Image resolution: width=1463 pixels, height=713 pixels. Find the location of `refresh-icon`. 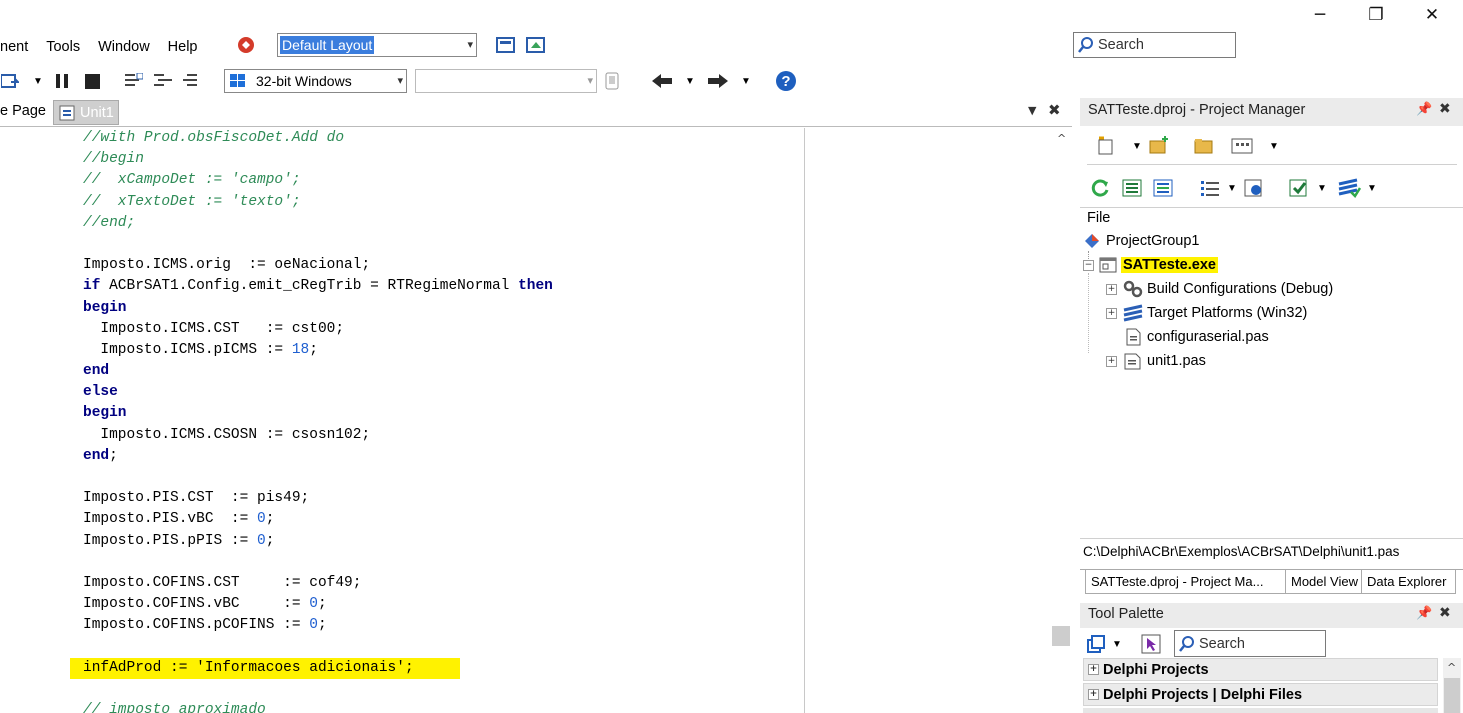

refresh-icon is located at coordinates (1100, 188).